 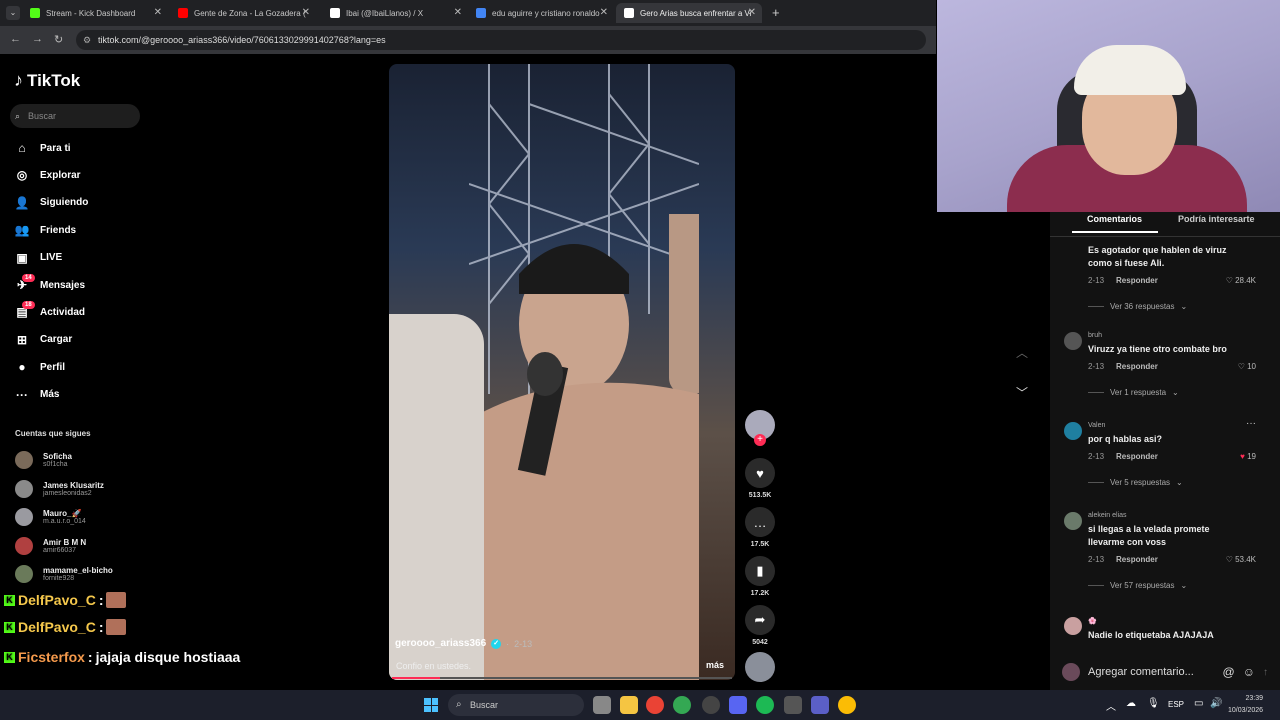 What do you see at coordinates (1241, 559) in the screenshot?
I see `comment-like-button: ♡ 53.4K` at bounding box center [1241, 559].